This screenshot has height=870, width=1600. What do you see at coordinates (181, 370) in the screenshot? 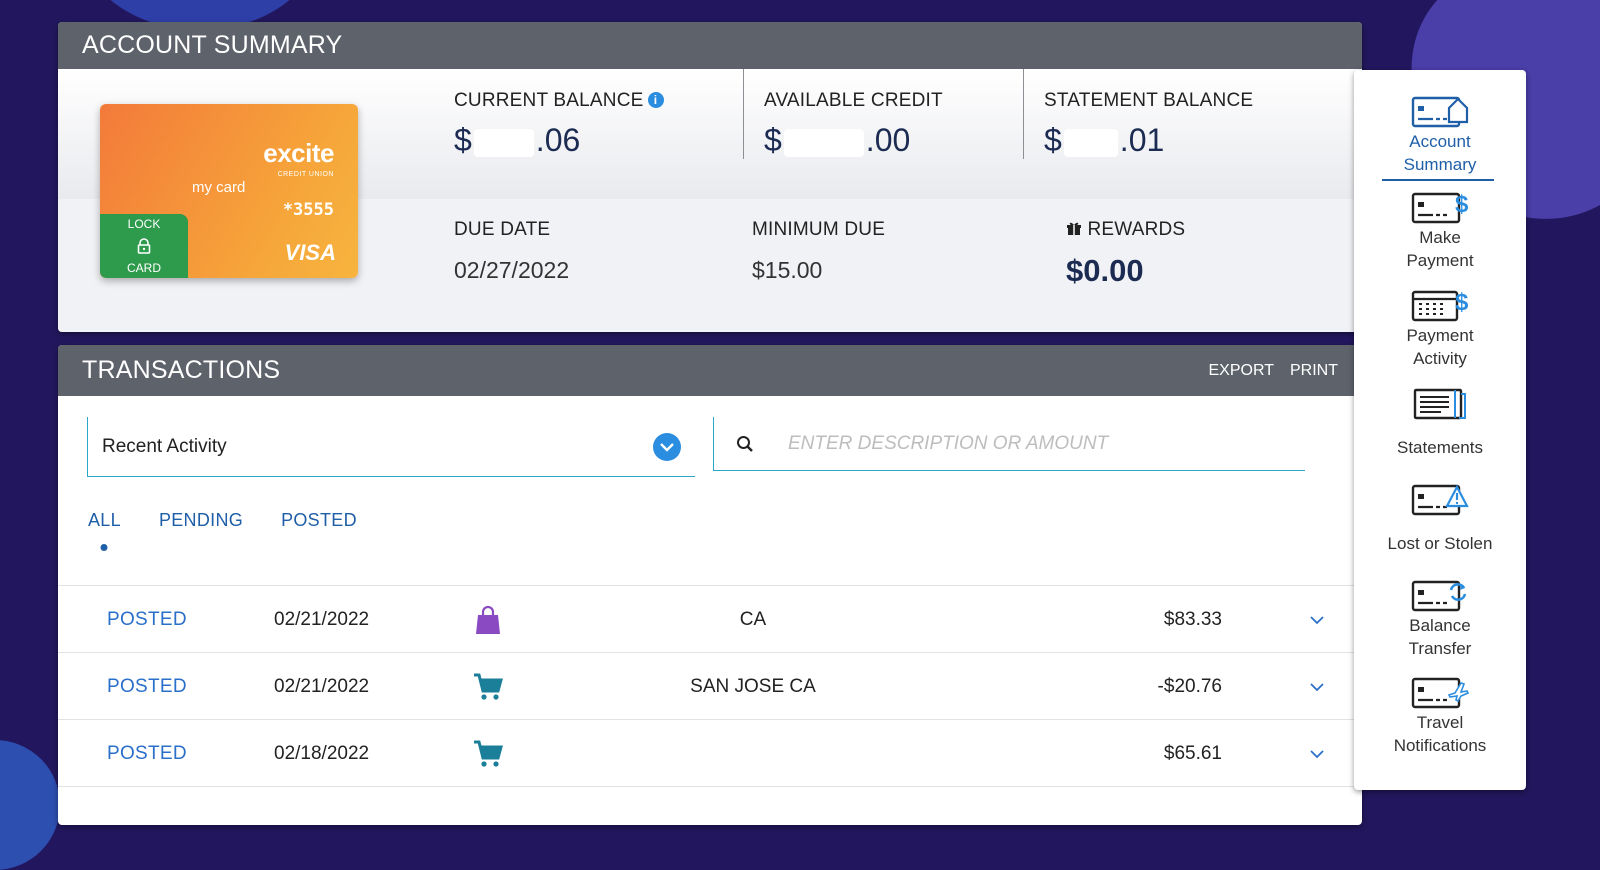
I see `transactions-title: TRANSACTIONS` at bounding box center [181, 370].